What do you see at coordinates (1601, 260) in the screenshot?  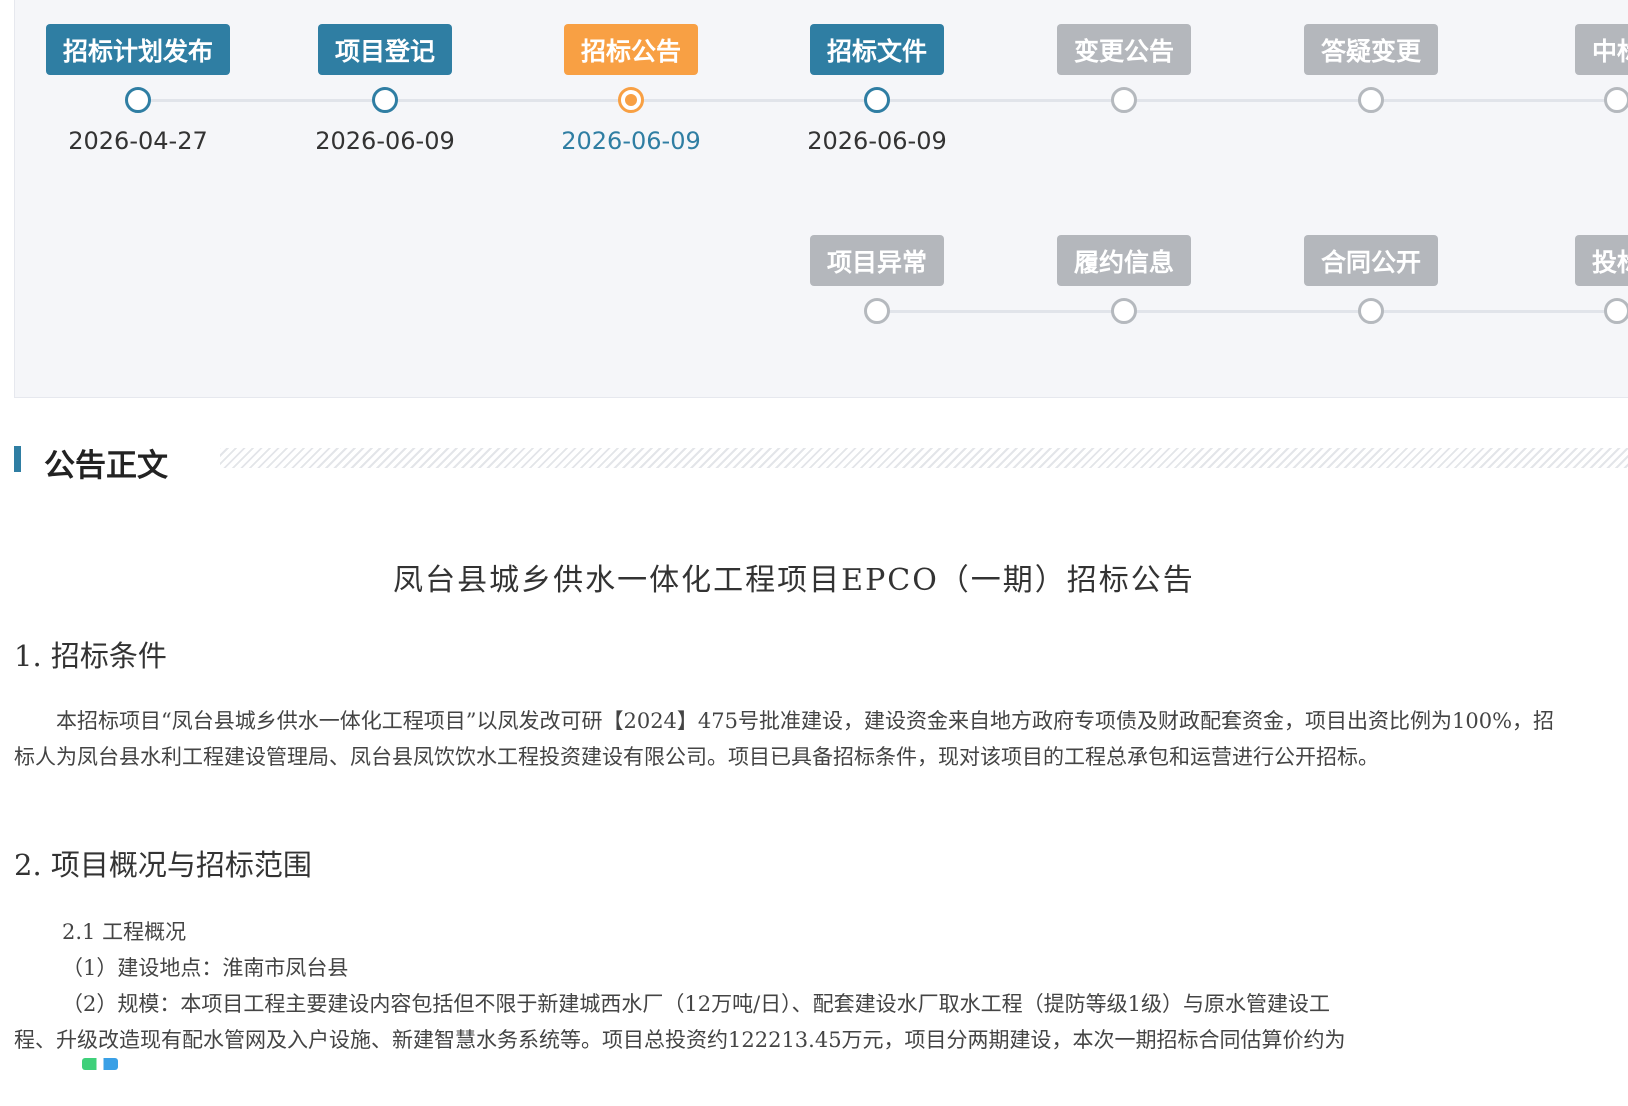 I see `step-bid-button: 投标` at bounding box center [1601, 260].